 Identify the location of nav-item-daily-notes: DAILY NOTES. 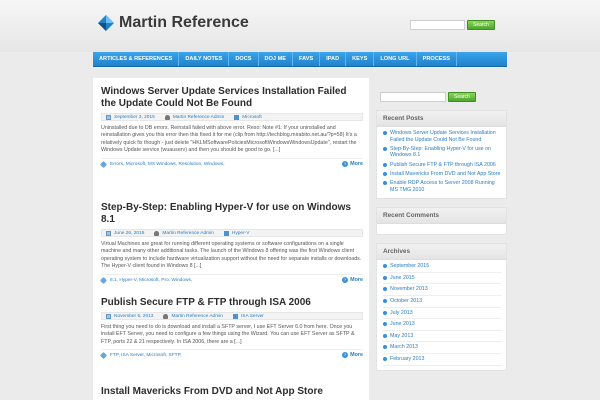
(204, 59).